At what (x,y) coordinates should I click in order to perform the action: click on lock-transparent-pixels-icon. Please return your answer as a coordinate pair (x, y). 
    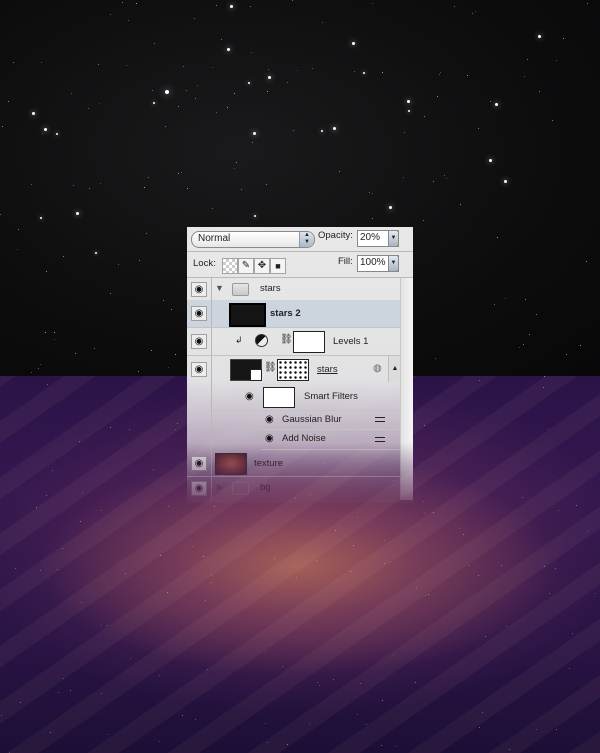
    Looking at the image, I should click on (230, 266).